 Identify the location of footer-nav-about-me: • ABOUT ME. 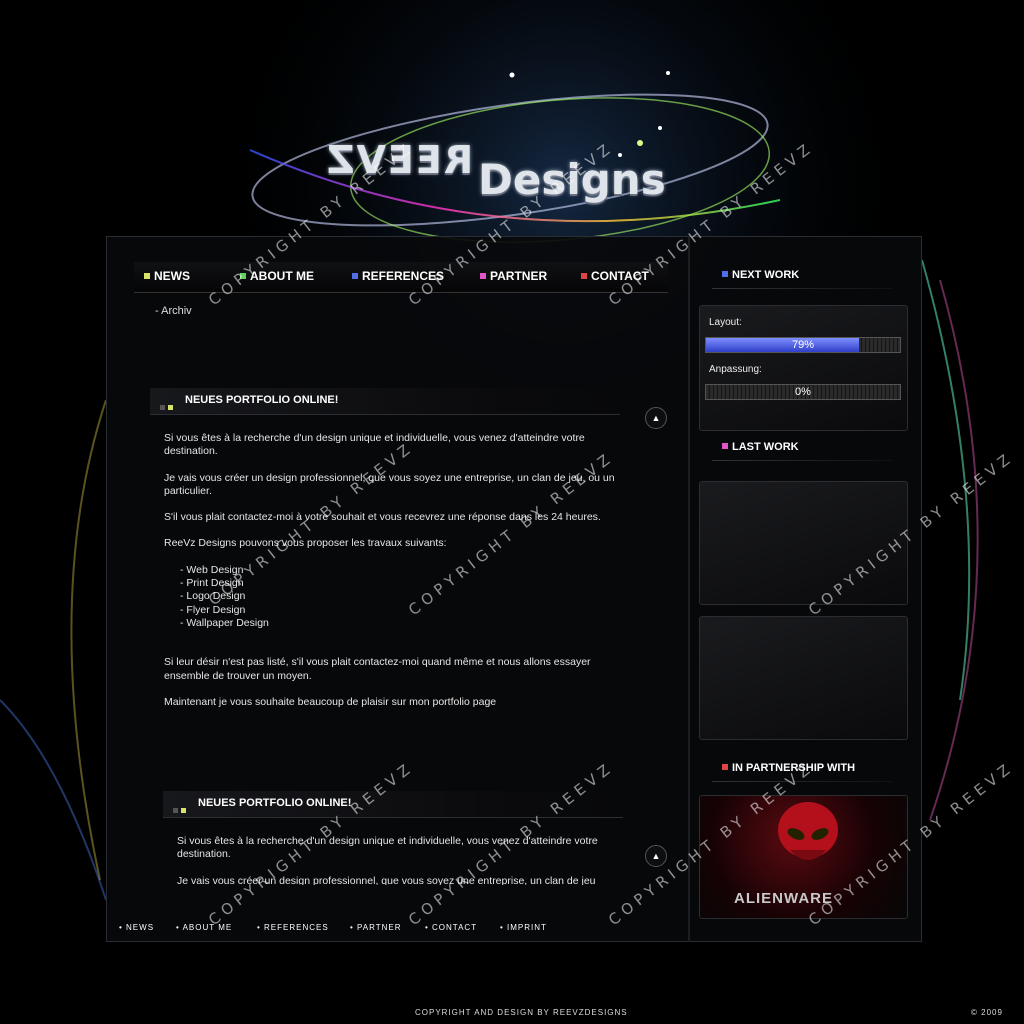
(204, 927).